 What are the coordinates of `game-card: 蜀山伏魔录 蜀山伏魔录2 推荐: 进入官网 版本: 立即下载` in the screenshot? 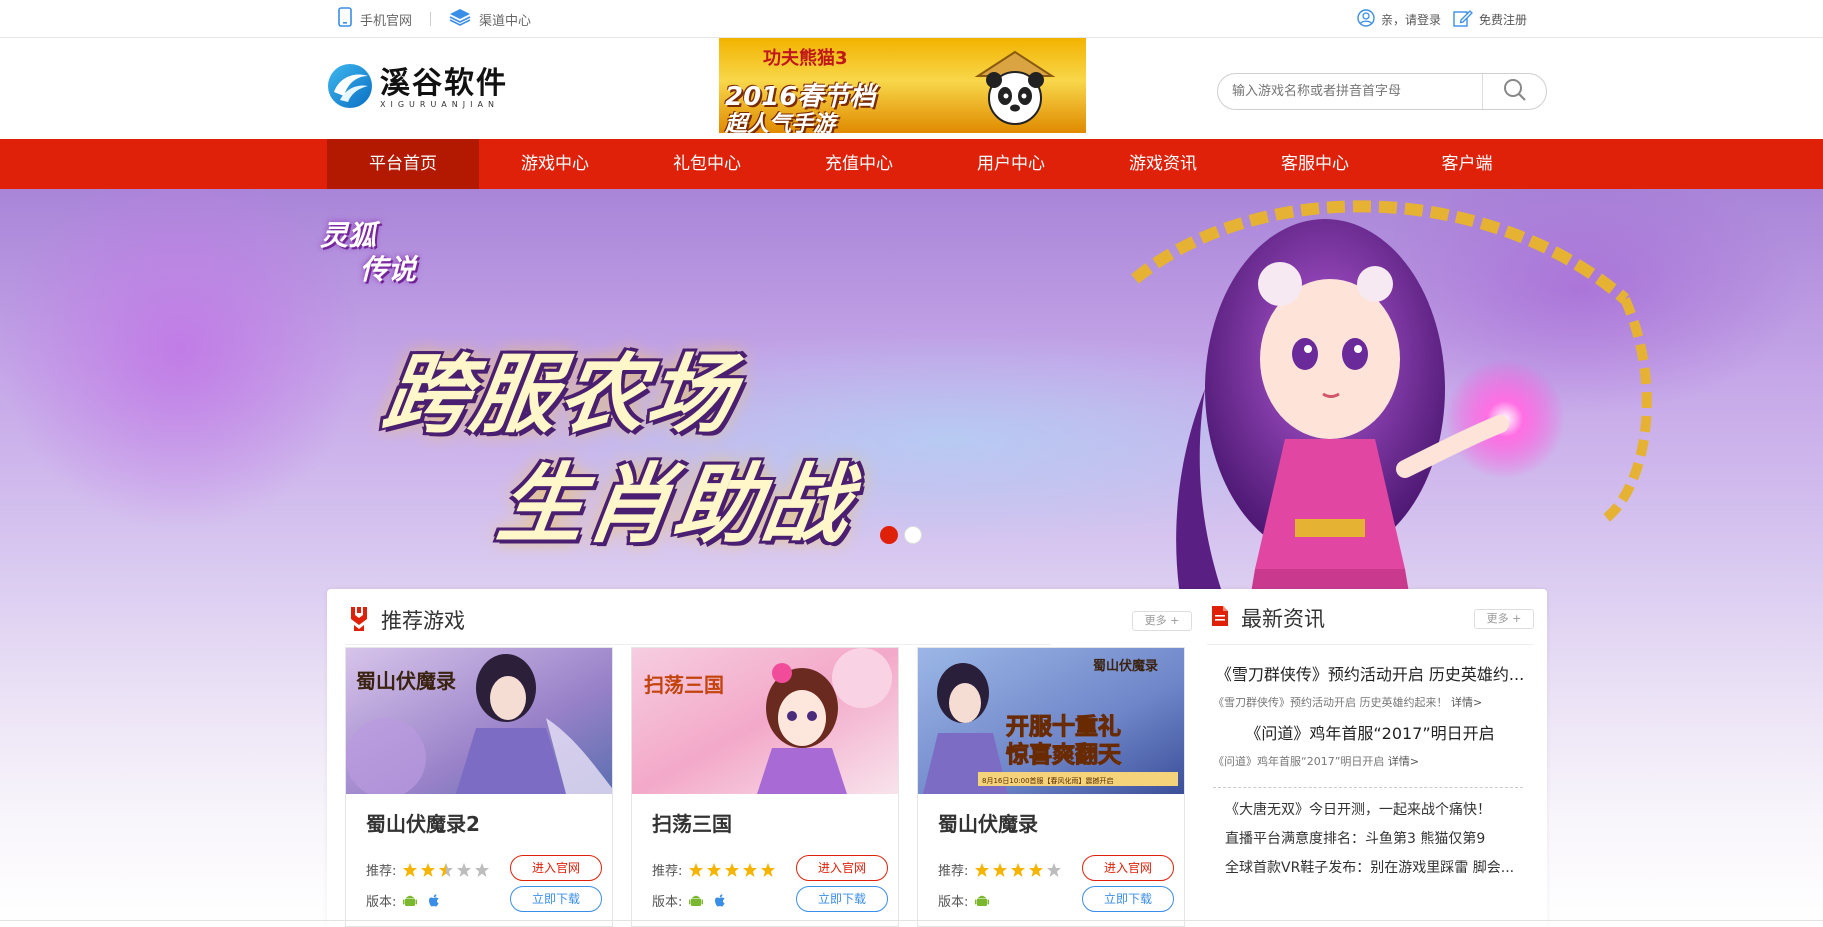 It's located at (479, 787).